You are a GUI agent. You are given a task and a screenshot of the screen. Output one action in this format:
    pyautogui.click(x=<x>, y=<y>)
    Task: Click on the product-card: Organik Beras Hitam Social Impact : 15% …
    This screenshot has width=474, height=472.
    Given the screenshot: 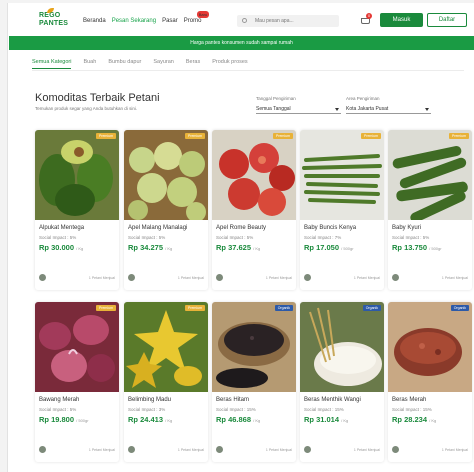 What is the action you would take?
    pyautogui.click(x=254, y=382)
    